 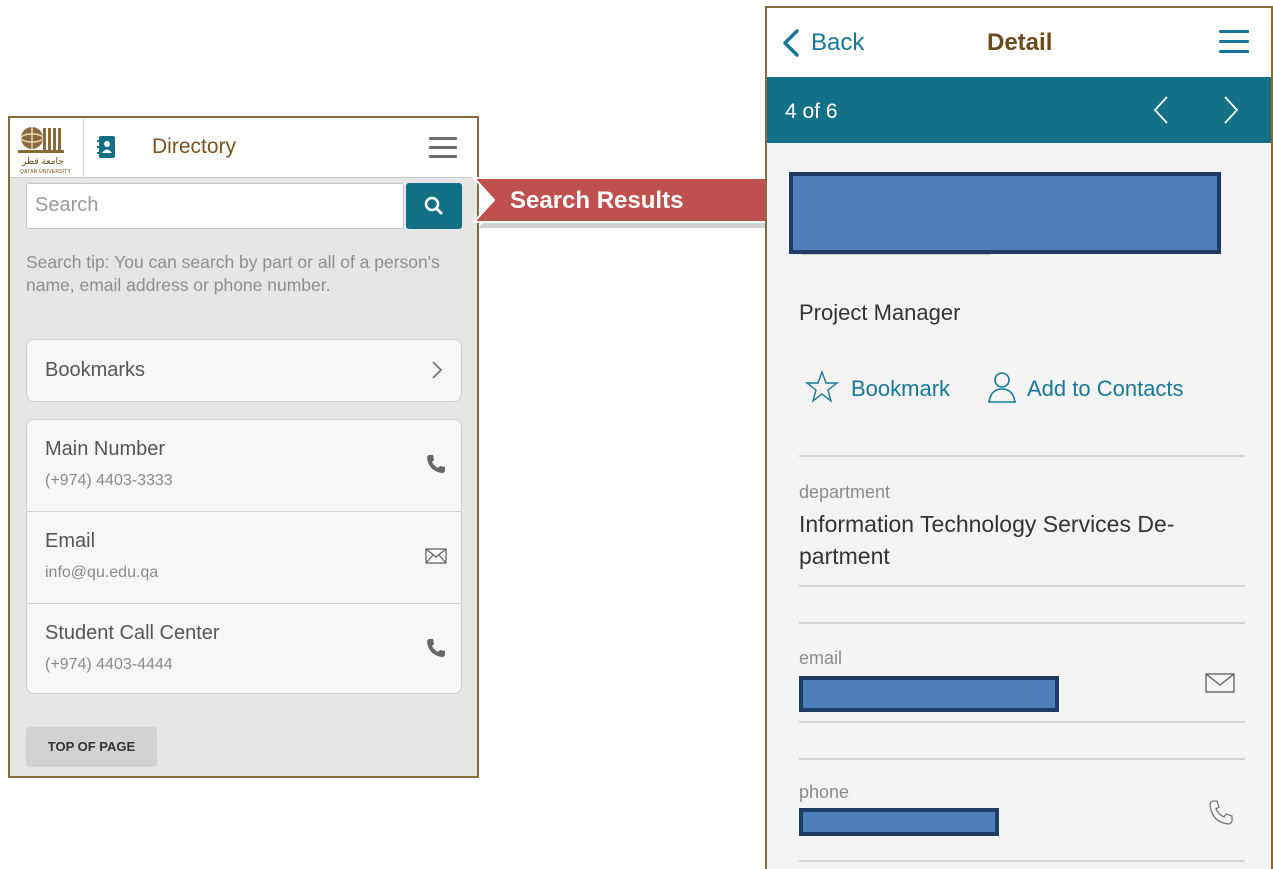 I want to click on contact-item-email: Email info@qu.edu.qa, so click(x=244, y=558).